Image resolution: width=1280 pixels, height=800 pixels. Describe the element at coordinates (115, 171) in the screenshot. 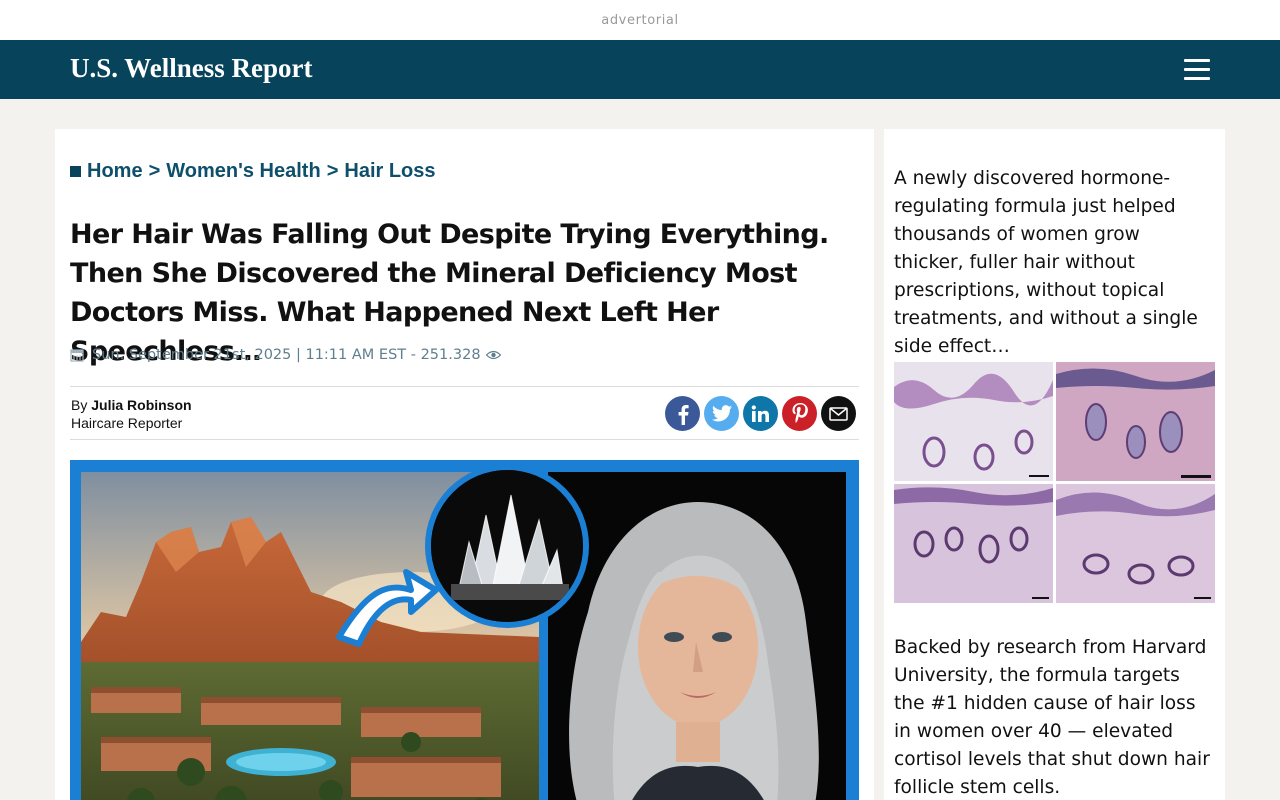

I see `breadcrumb-home: Home` at that location.